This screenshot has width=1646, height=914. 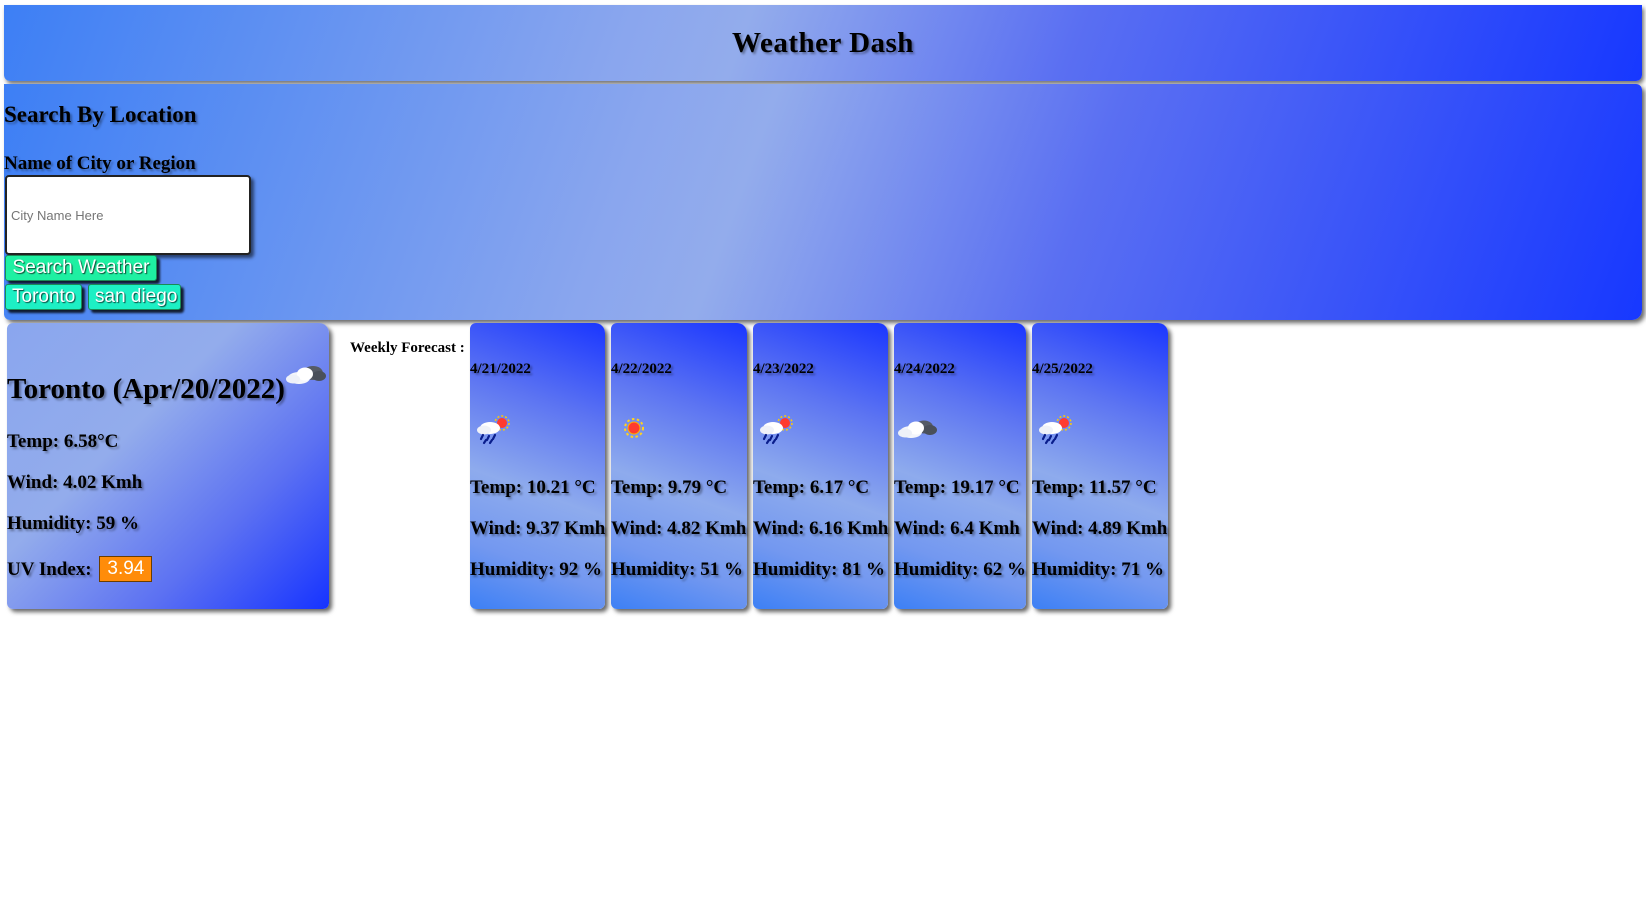 I want to click on page-title: Weather Dash, so click(x=823, y=42).